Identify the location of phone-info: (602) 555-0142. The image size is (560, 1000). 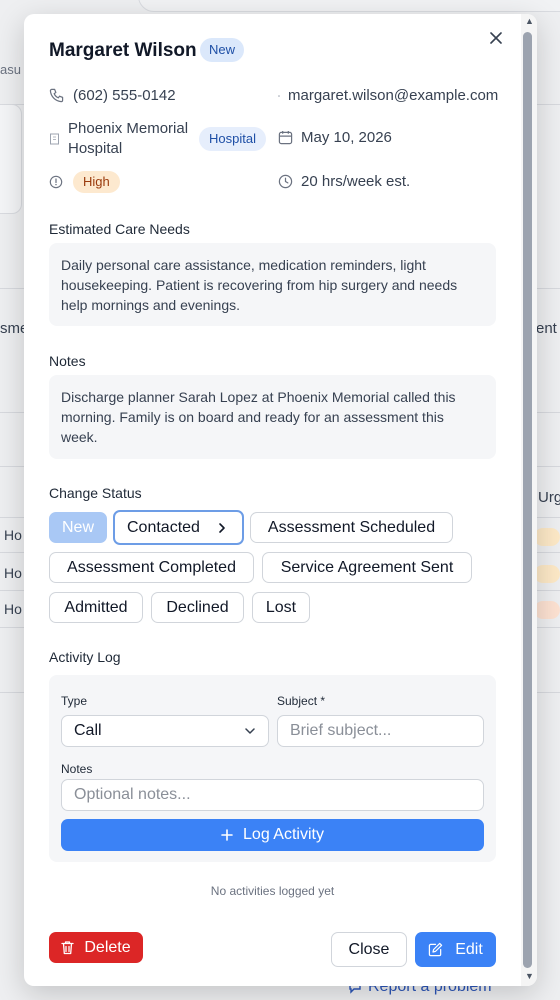
(112, 95).